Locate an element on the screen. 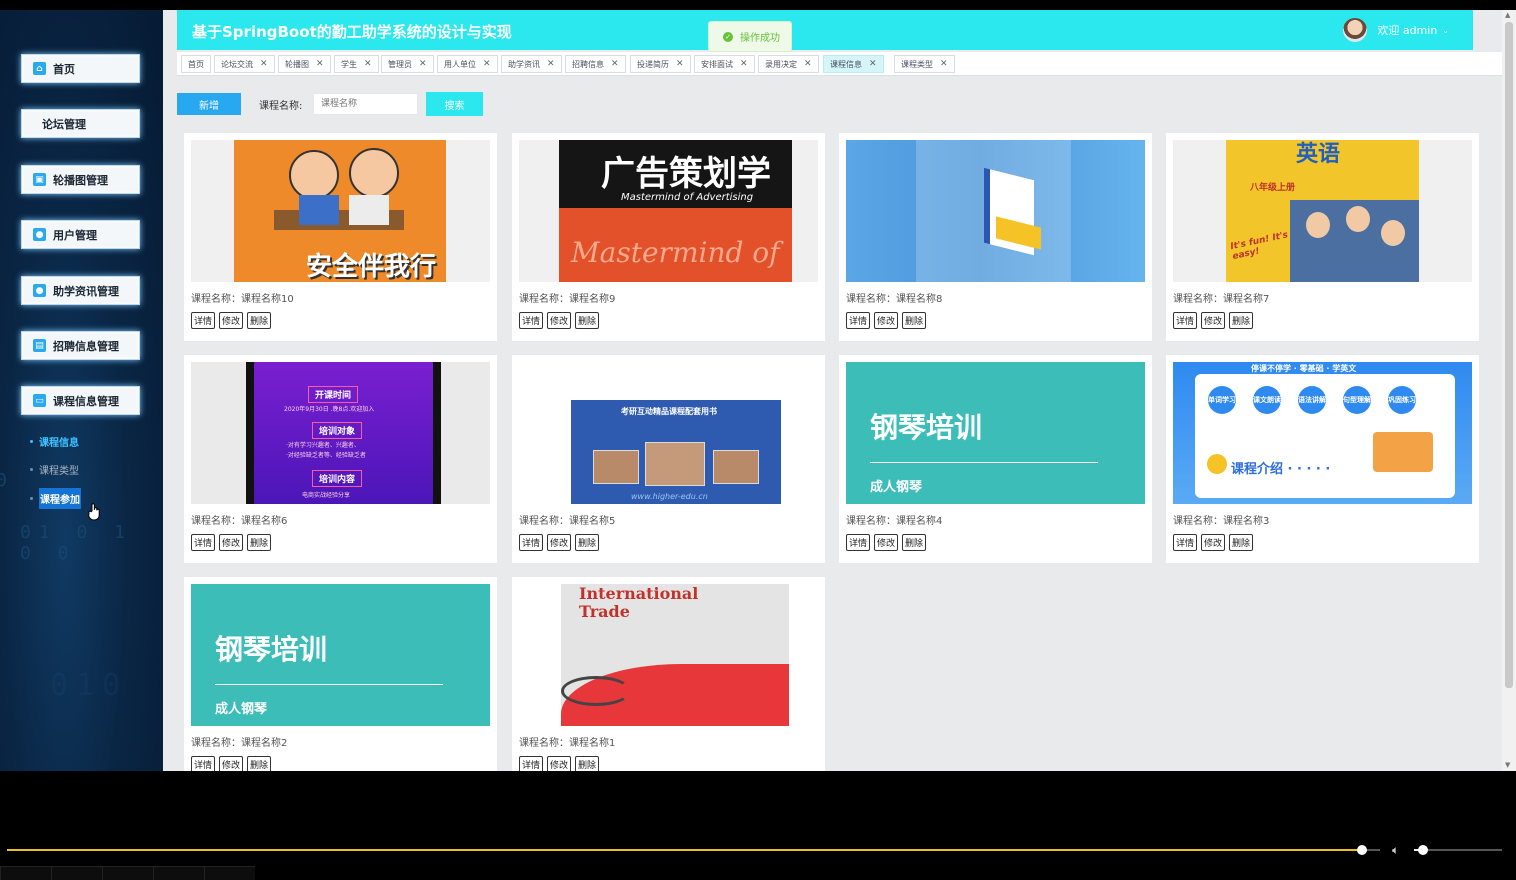 This screenshot has width=1516, height=880. search-button: 搜索 is located at coordinates (454, 104).